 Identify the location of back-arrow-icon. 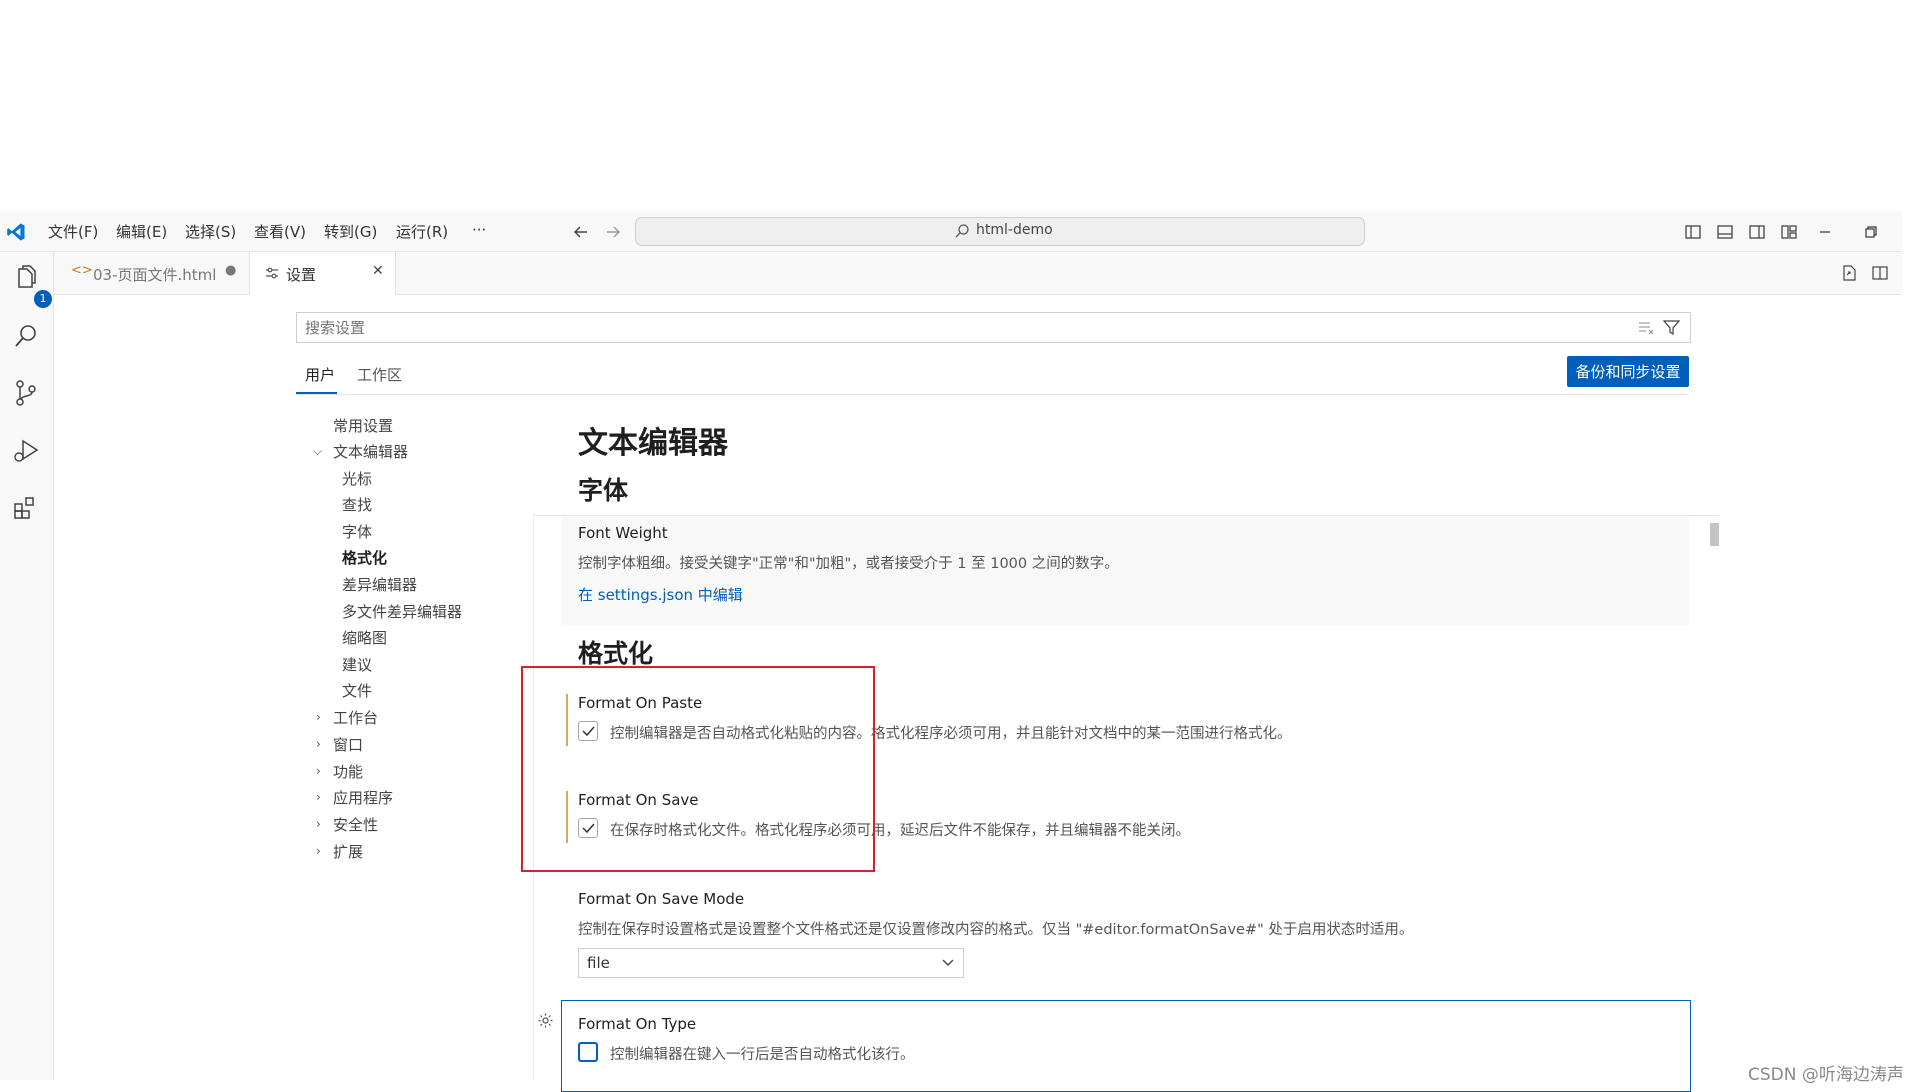
(581, 232).